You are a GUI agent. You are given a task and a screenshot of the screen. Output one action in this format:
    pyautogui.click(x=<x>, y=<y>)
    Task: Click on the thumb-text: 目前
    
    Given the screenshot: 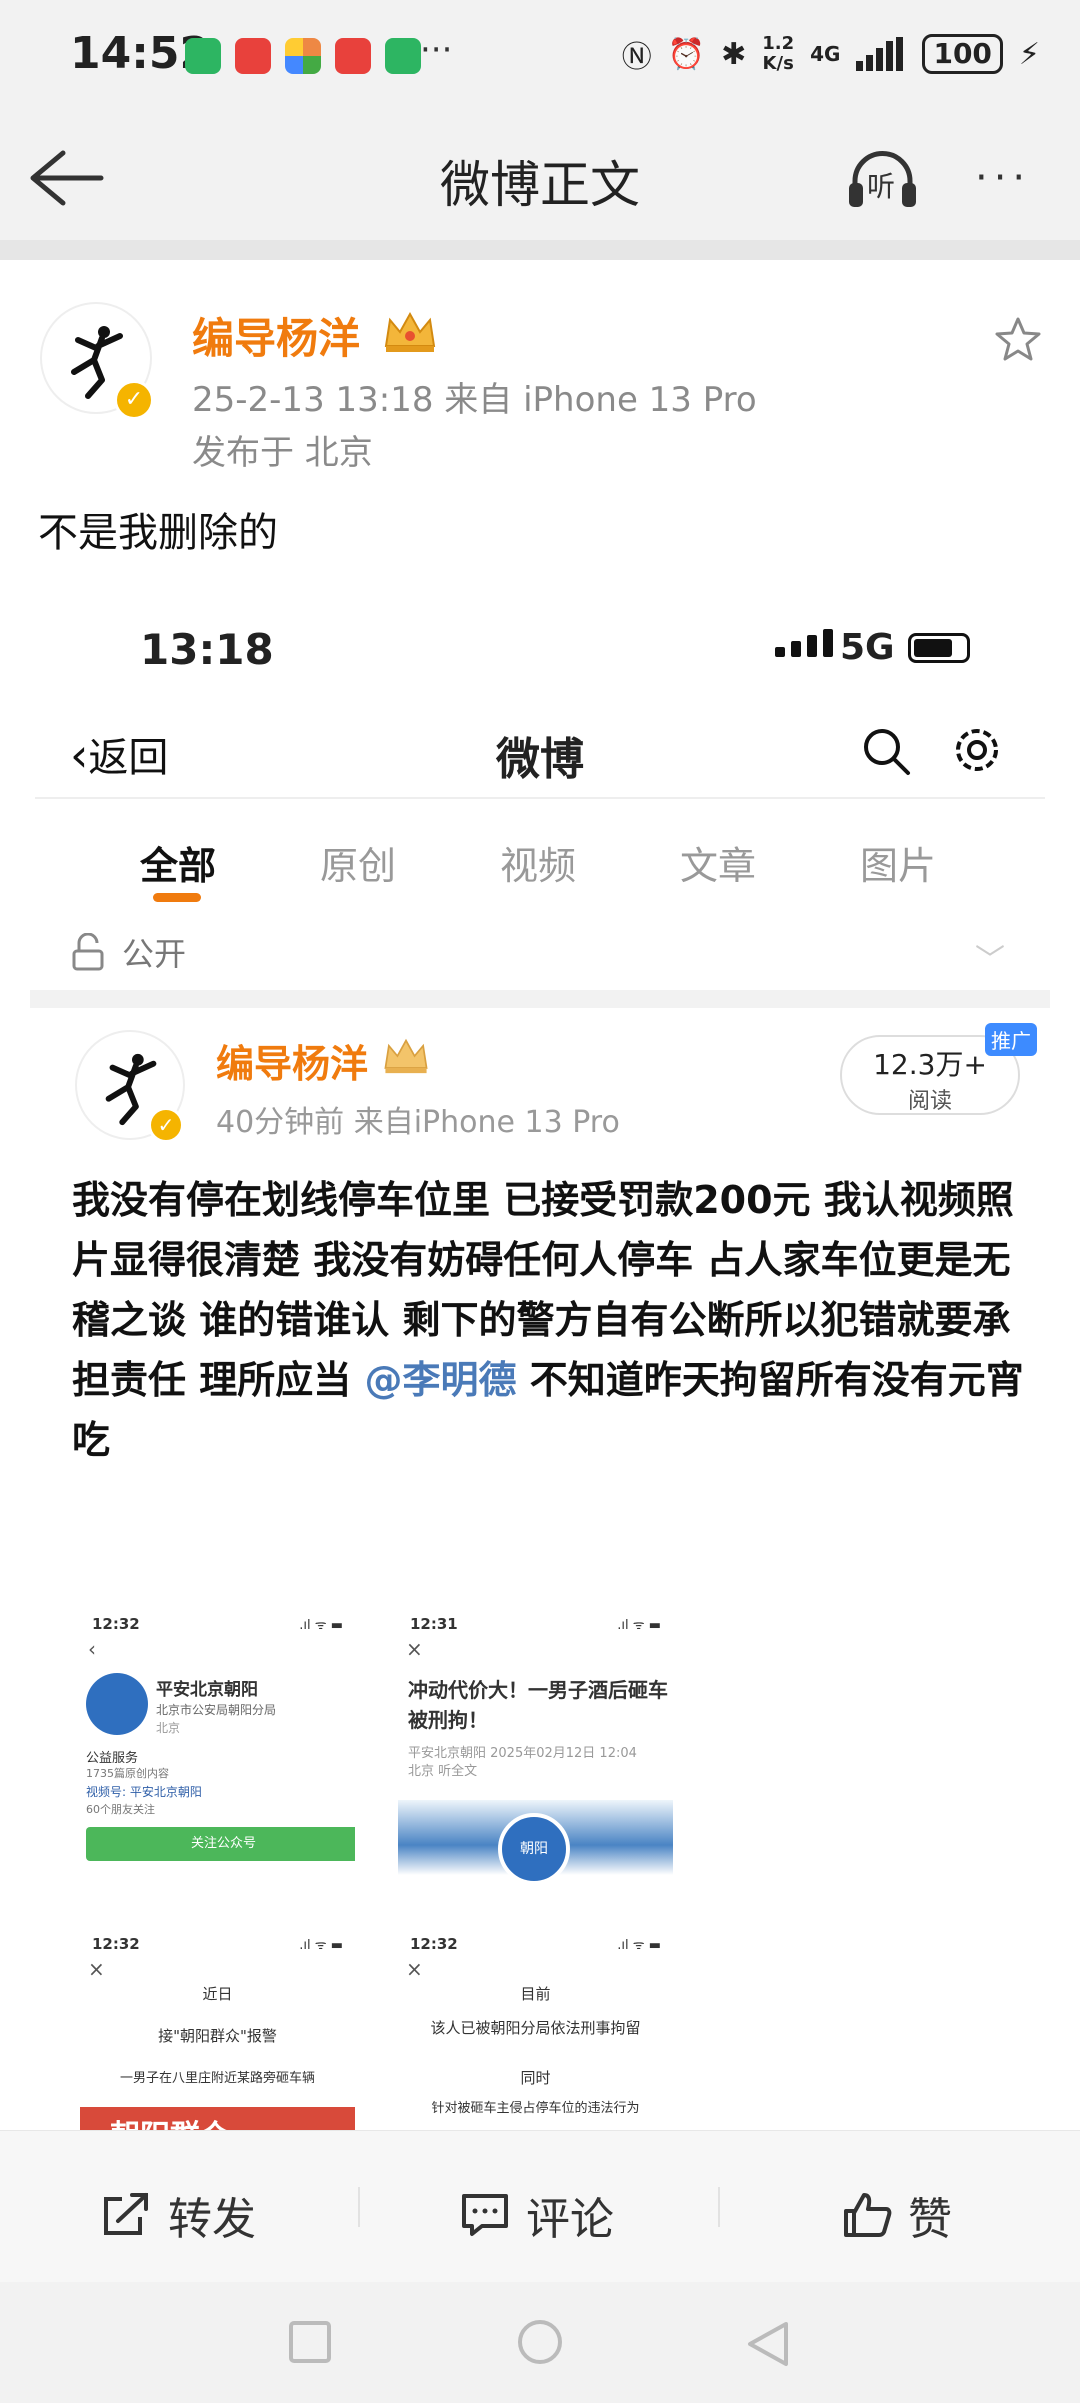 What is the action you would take?
    pyautogui.click(x=535, y=1994)
    